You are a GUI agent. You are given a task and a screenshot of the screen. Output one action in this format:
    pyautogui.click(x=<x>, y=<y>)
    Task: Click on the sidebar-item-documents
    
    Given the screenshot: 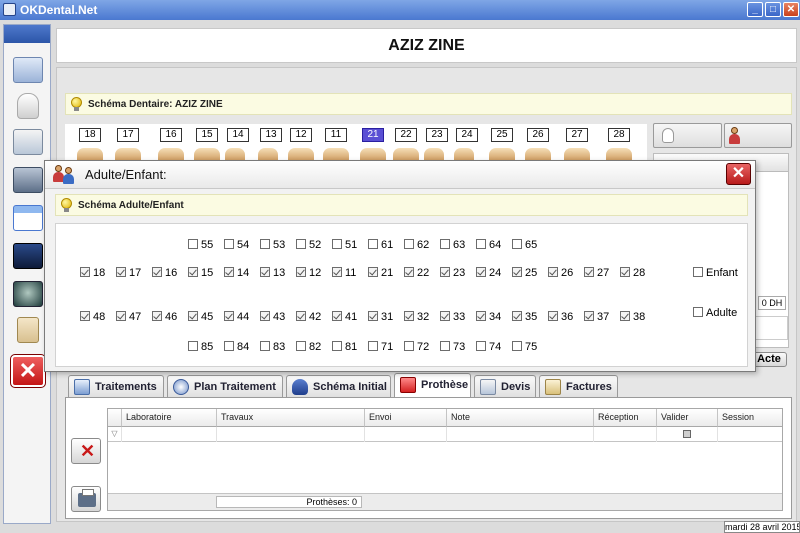 What is the action you would take?
    pyautogui.click(x=28, y=142)
    